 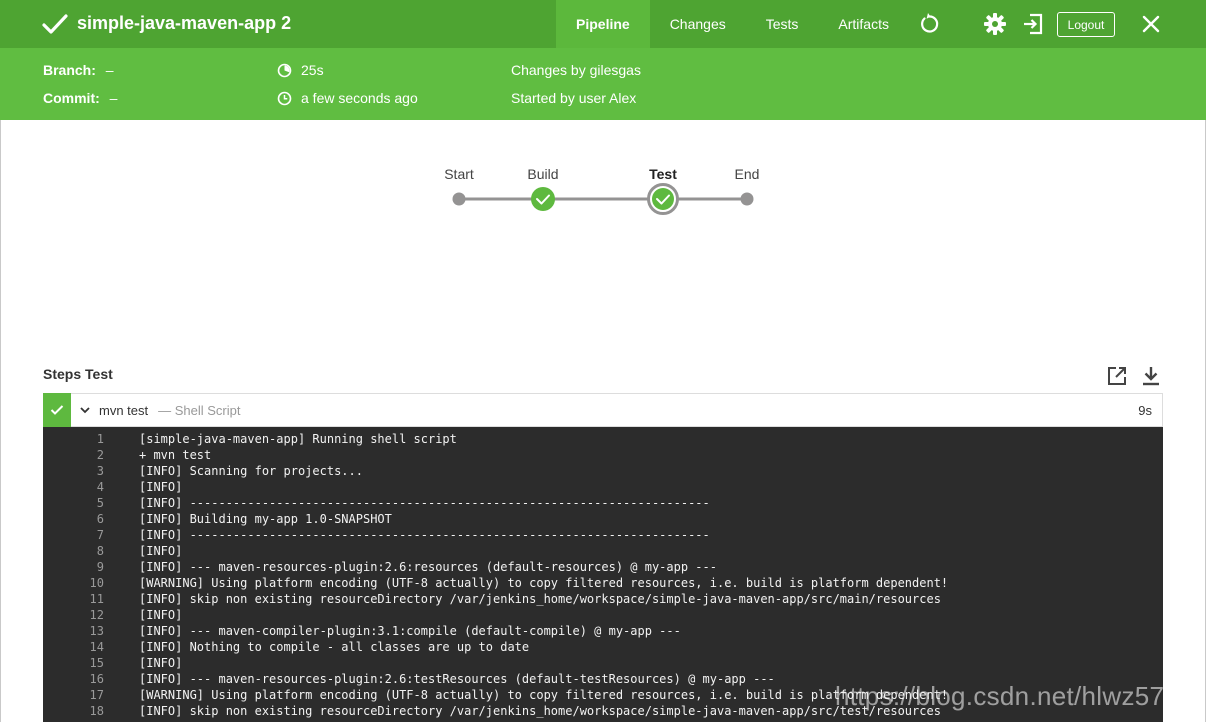 I want to click on commit-row: Commit: –, so click(x=80, y=98).